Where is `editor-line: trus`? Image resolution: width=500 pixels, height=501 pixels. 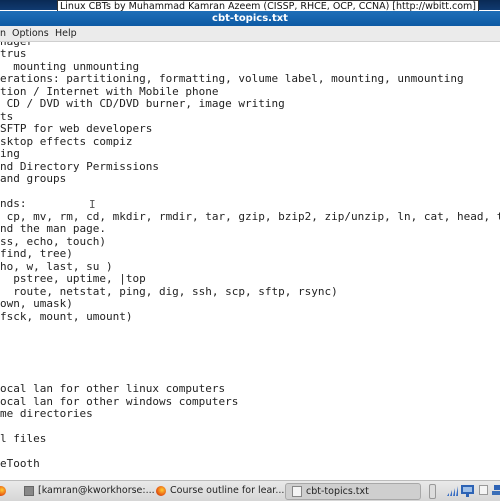
editor-line: trus is located at coordinates (13, 53).